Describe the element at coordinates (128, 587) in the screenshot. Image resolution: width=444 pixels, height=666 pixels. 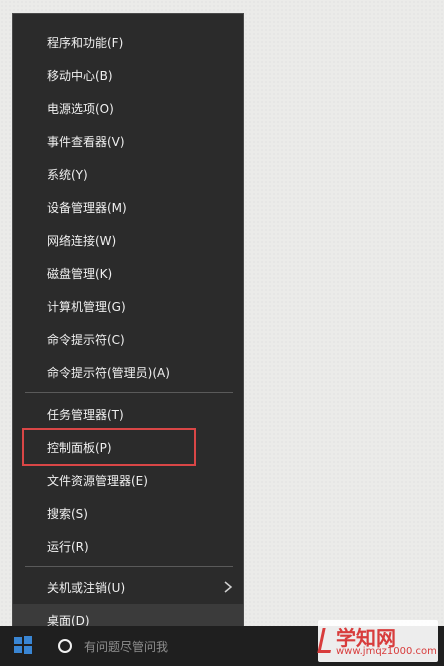
I see `menu-item-shutdown-signout: 关机或注销(U)` at that location.